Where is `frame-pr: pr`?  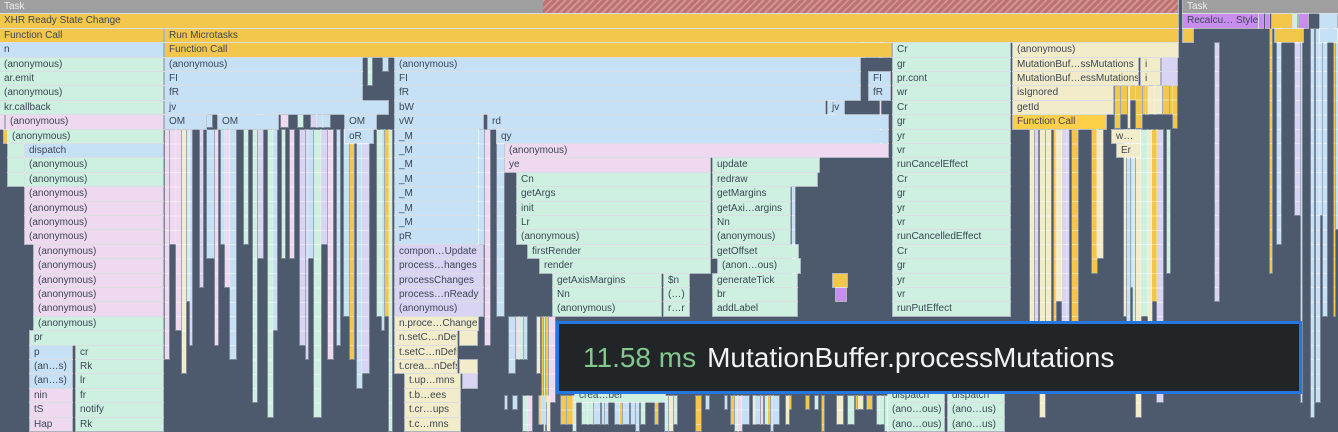
frame-pr: pr is located at coordinates (96, 338).